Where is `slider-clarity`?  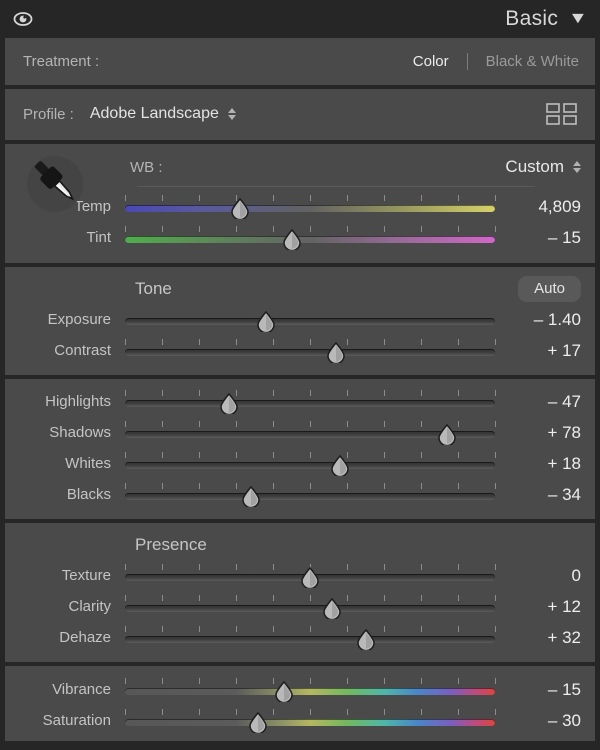
slider-clarity is located at coordinates (310, 607).